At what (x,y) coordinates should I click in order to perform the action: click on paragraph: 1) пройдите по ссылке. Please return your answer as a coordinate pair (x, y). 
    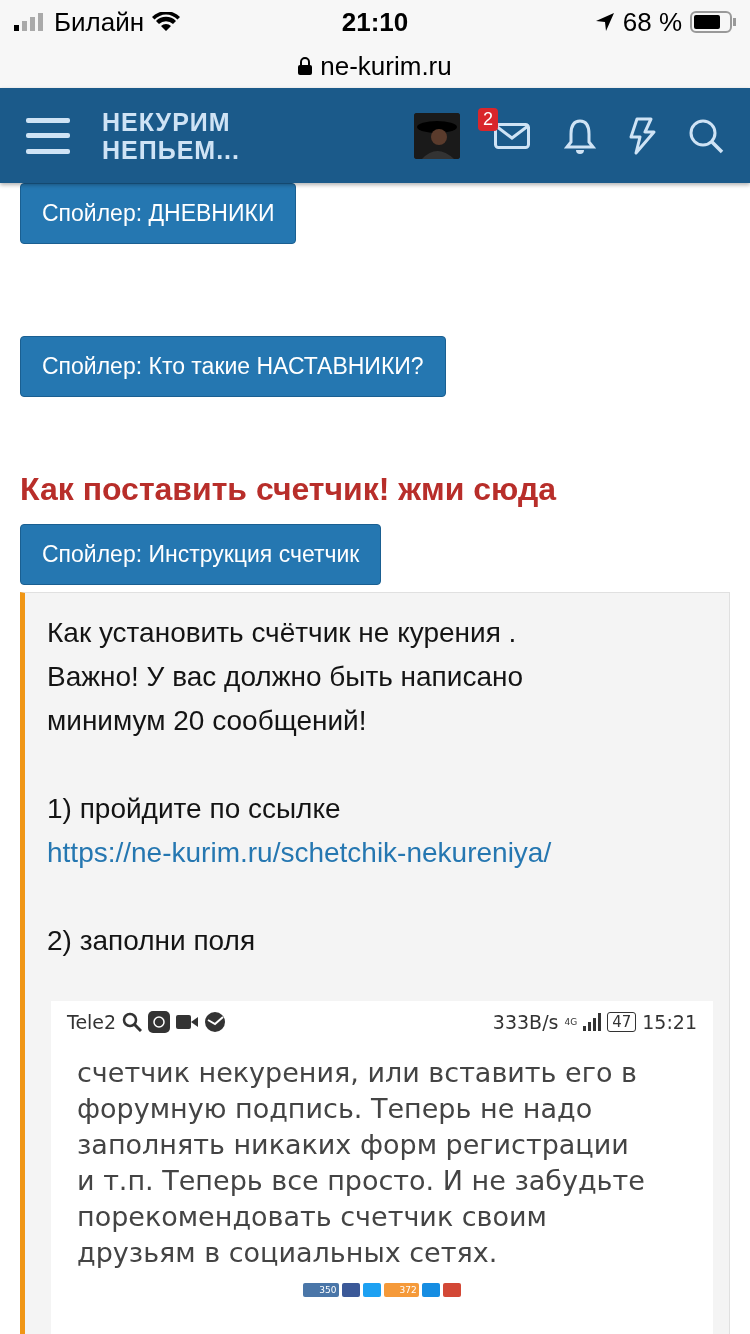
    Looking at the image, I should click on (194, 809).